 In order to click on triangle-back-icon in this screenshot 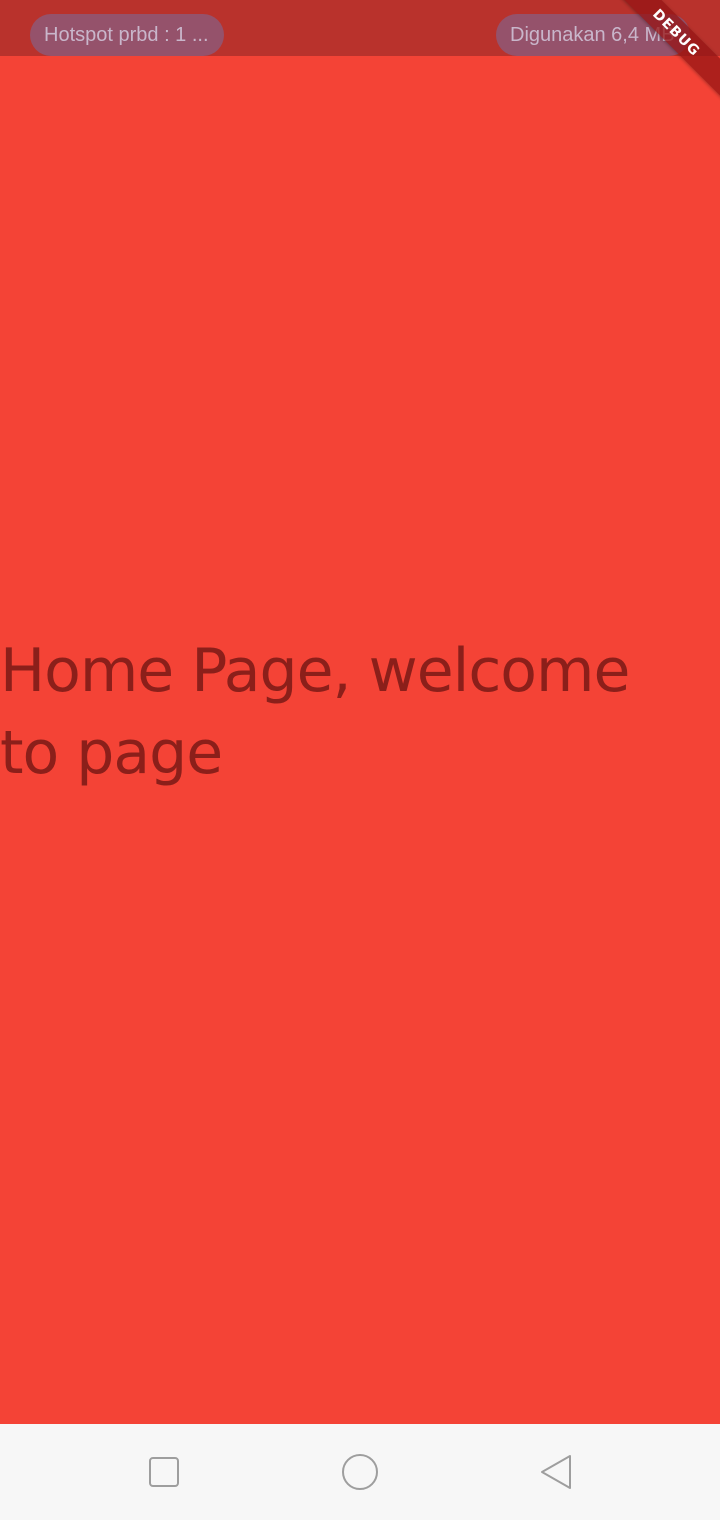, I will do `click(556, 1472)`.